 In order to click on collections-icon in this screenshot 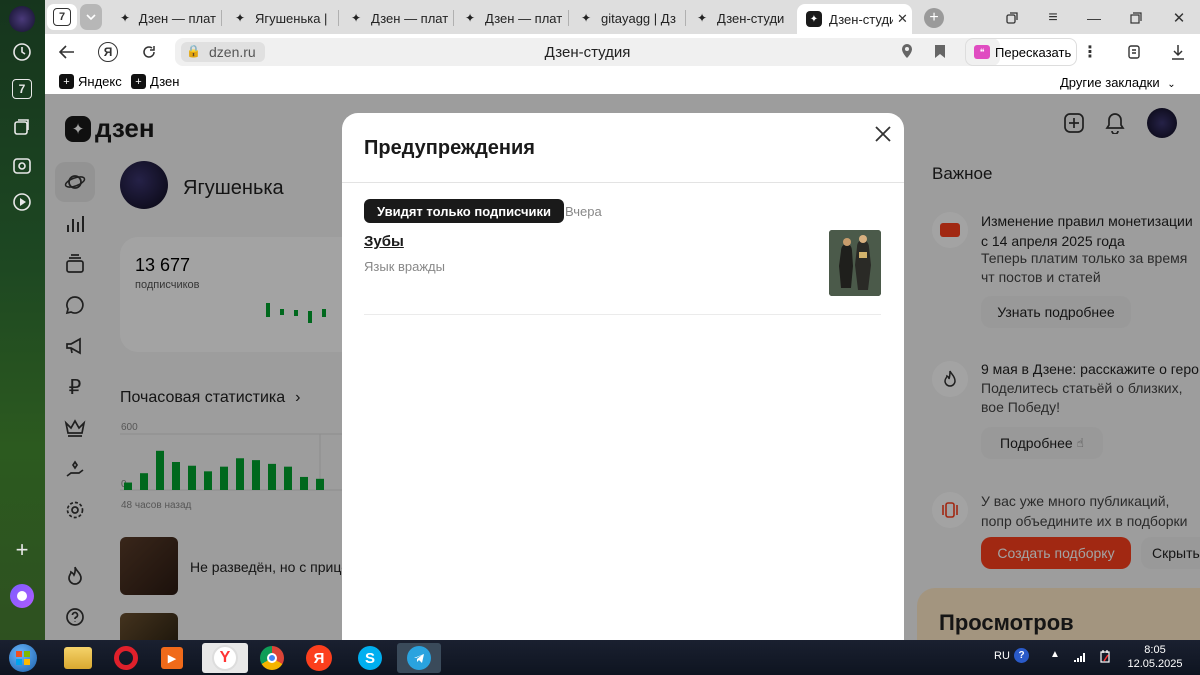, I will do `click(22, 127)`.